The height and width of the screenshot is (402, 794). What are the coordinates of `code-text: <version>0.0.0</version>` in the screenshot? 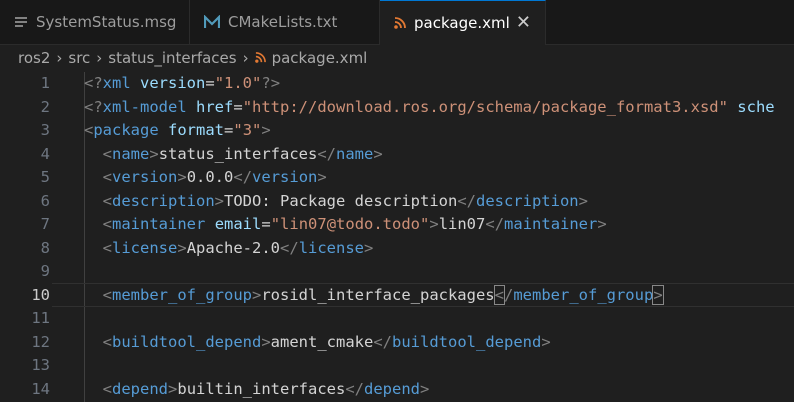 It's located at (205, 177).